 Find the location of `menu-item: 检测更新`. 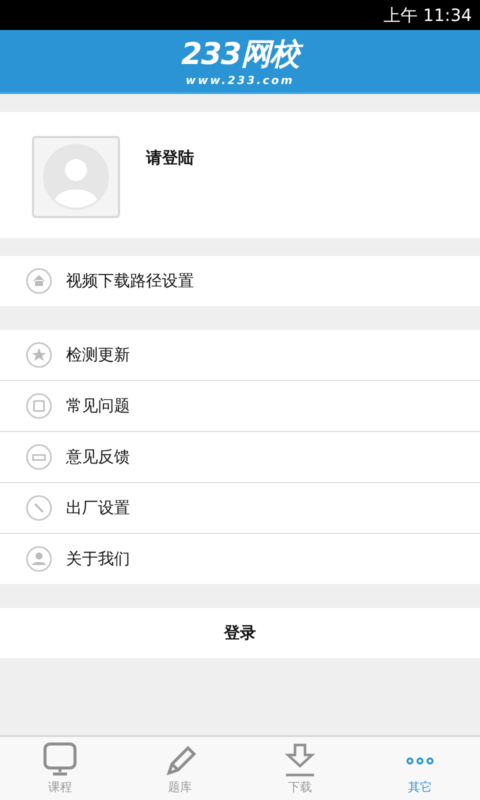

menu-item: 检测更新 is located at coordinates (240, 355).